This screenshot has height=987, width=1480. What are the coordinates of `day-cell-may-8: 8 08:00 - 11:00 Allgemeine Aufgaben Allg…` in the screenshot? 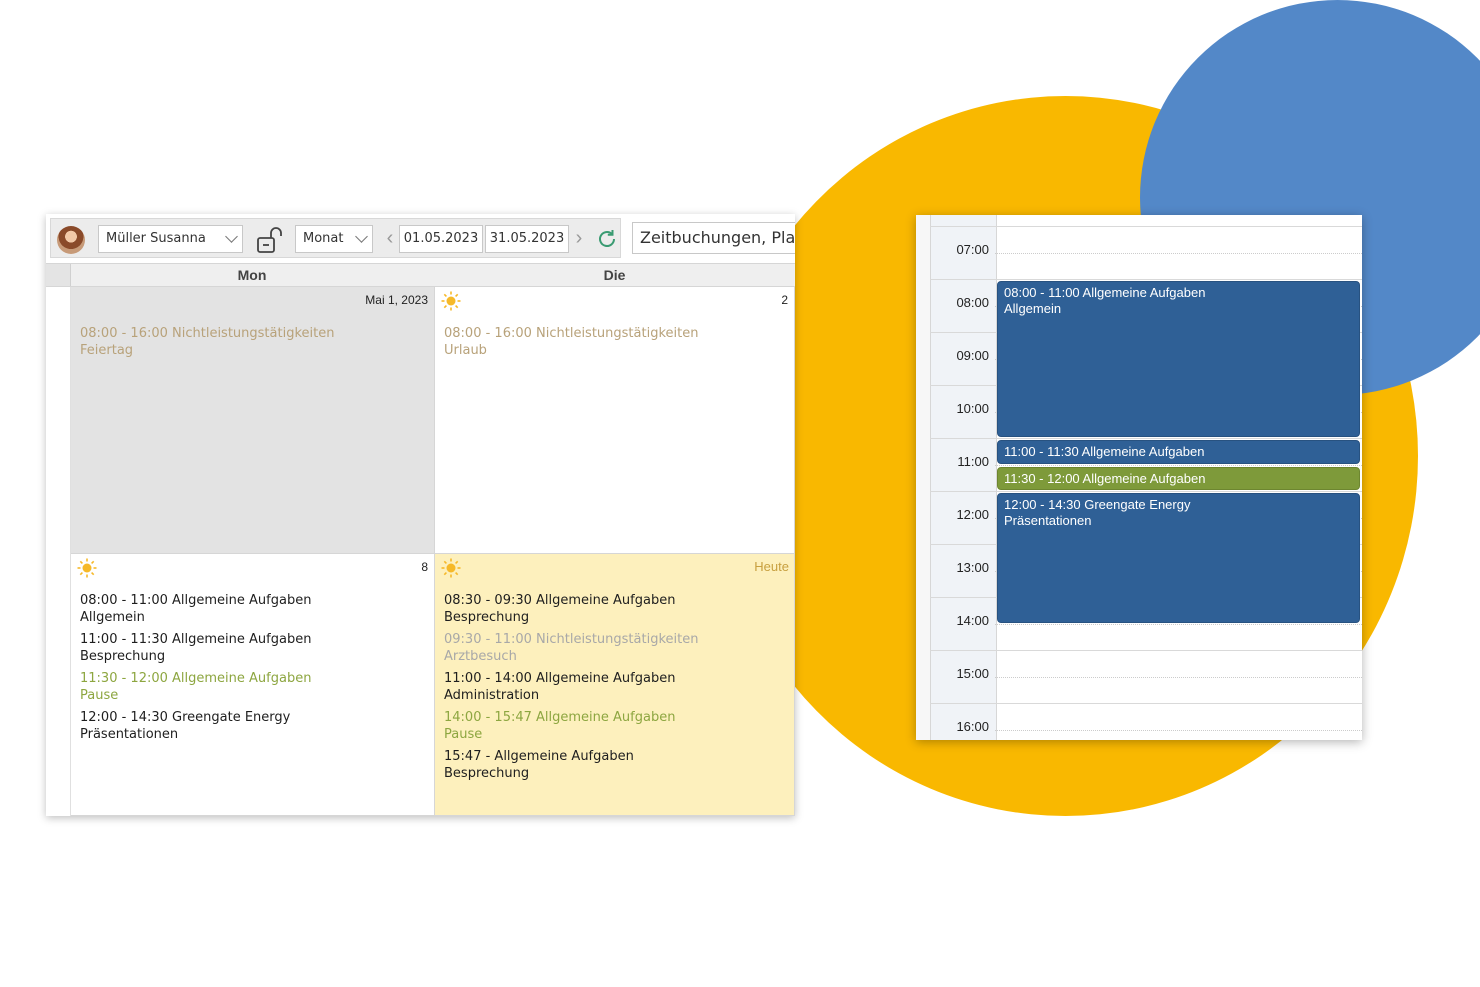 It's located at (253, 685).